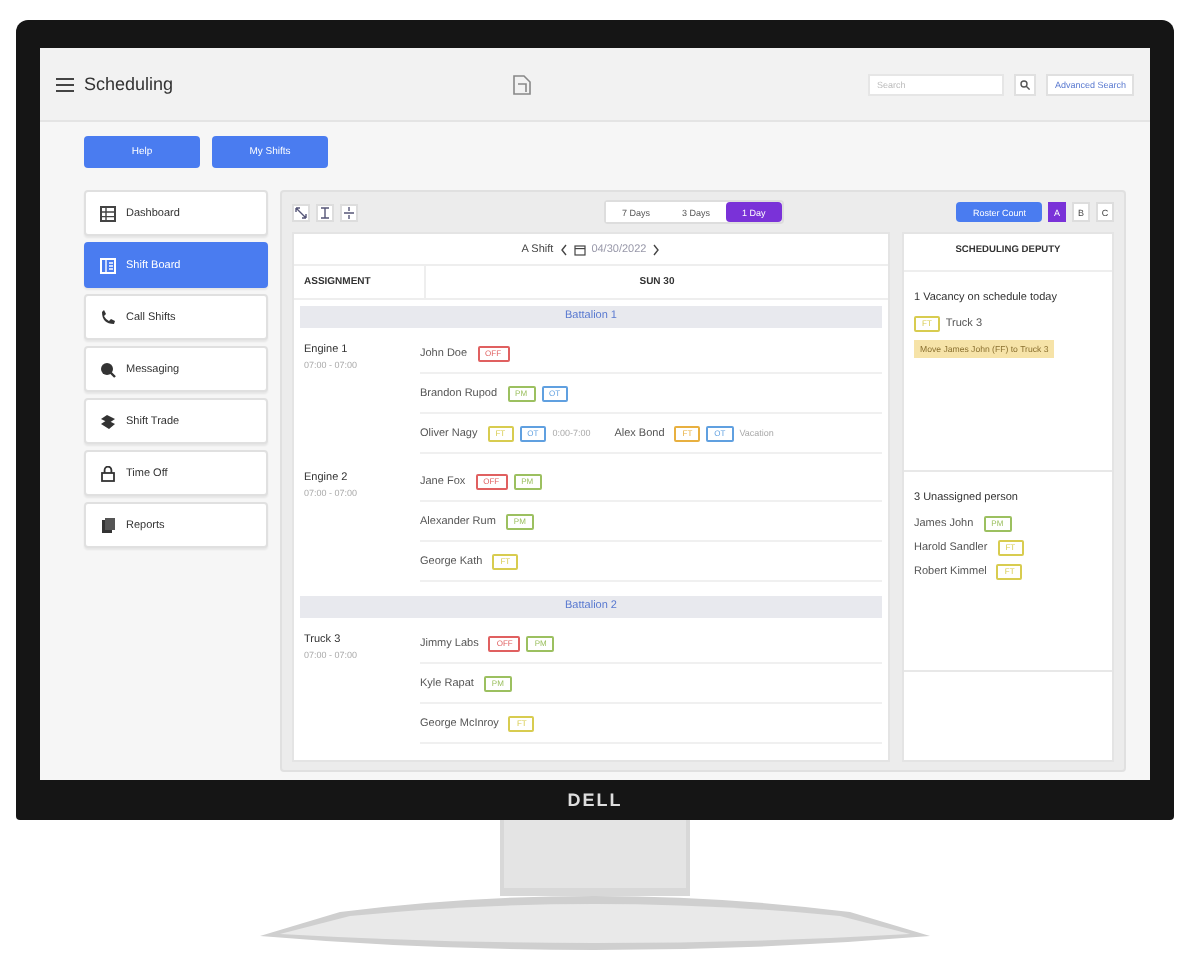 This screenshot has height=966, width=1190. I want to click on lock-icon, so click(108, 473).